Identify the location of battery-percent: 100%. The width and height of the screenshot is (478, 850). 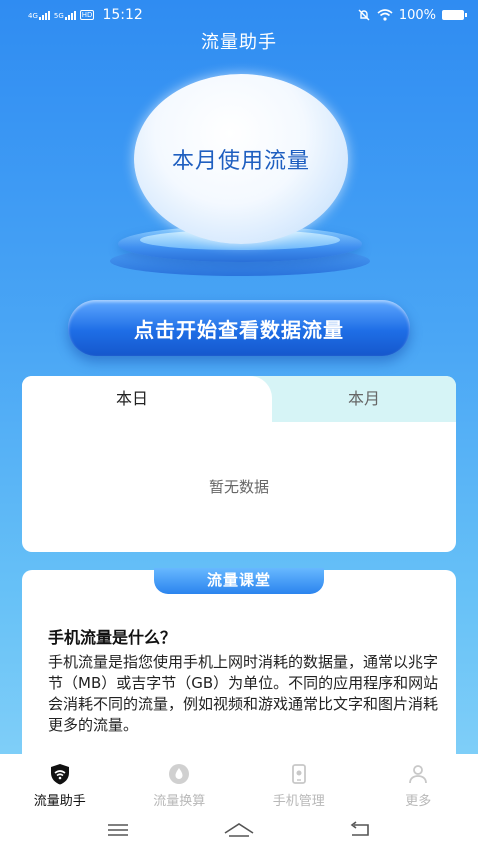
(417, 15).